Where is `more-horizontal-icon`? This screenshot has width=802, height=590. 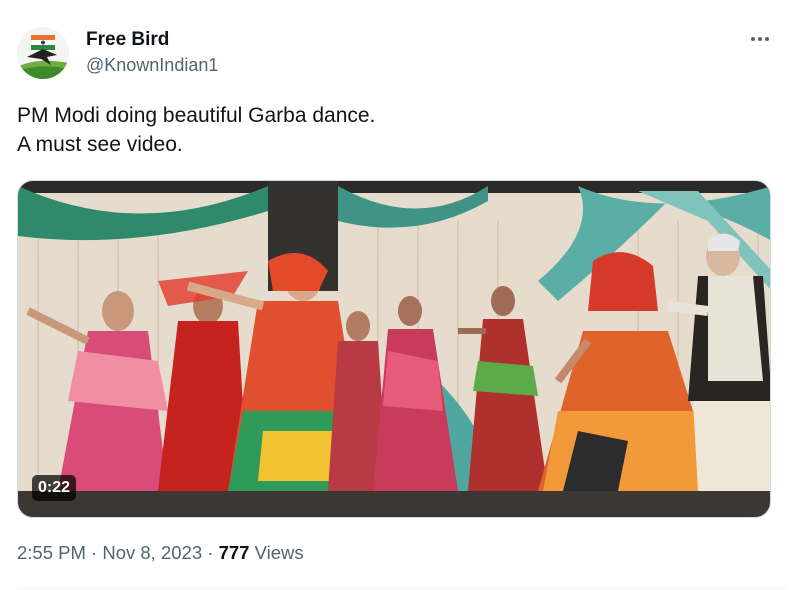
more-horizontal-icon is located at coordinates (760, 39).